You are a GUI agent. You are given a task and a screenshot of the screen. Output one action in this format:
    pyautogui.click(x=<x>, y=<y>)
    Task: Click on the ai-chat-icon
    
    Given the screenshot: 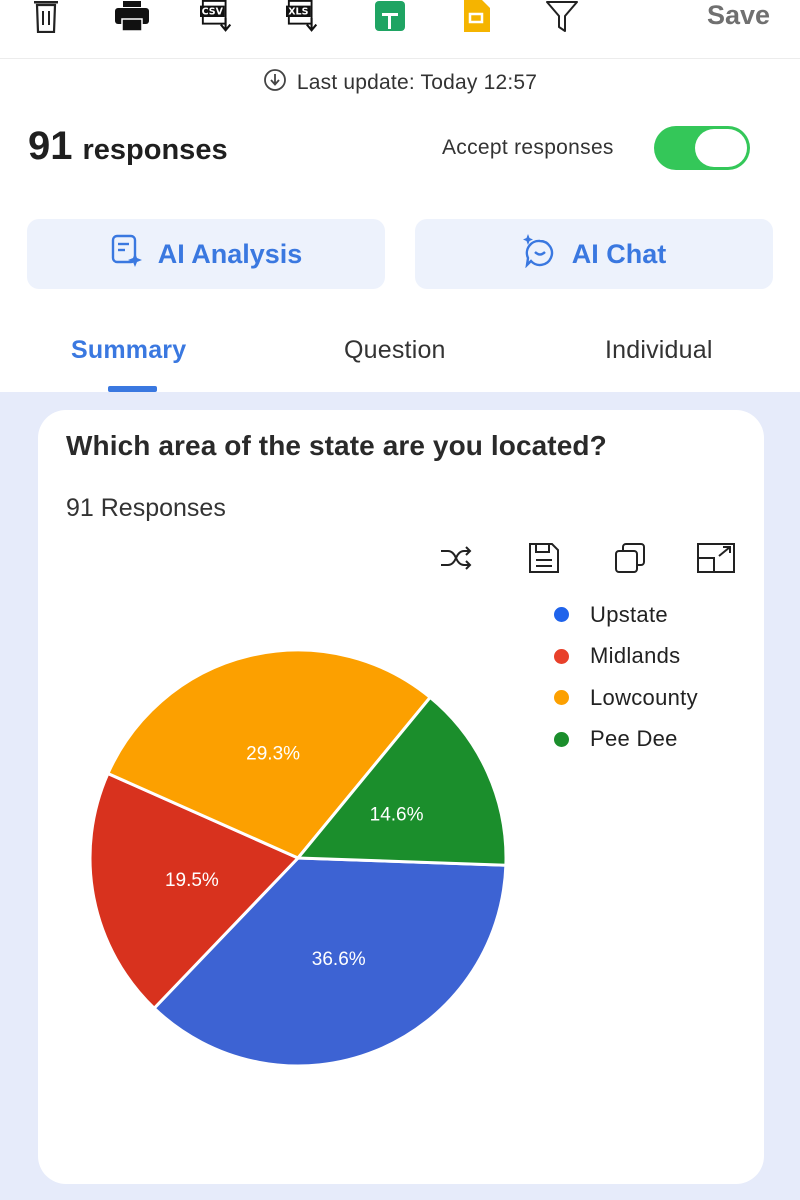 What is the action you would take?
    pyautogui.click(x=540, y=254)
    